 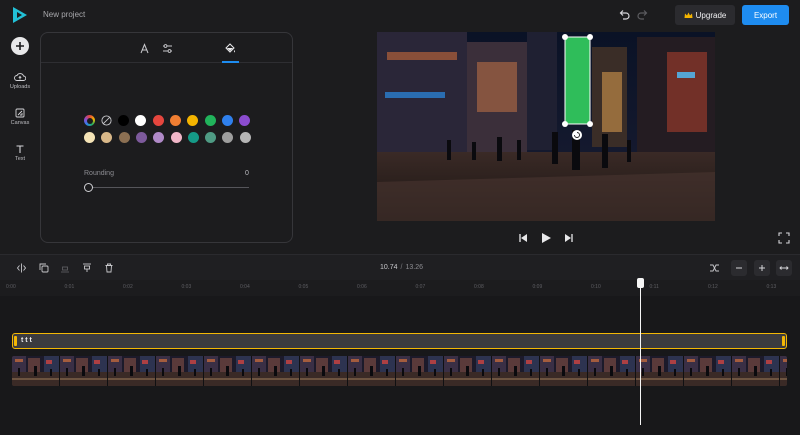 I want to click on top-bar: New project Upgrade Export, so click(x=400, y=16).